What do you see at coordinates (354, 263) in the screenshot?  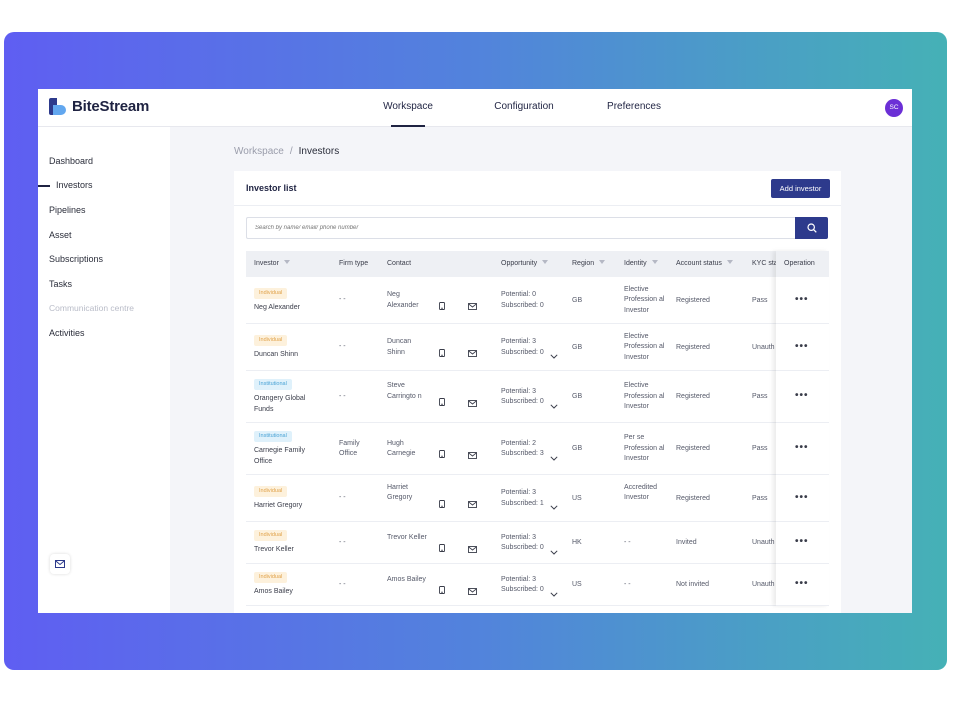 I see `col-firm-type: Firm type` at bounding box center [354, 263].